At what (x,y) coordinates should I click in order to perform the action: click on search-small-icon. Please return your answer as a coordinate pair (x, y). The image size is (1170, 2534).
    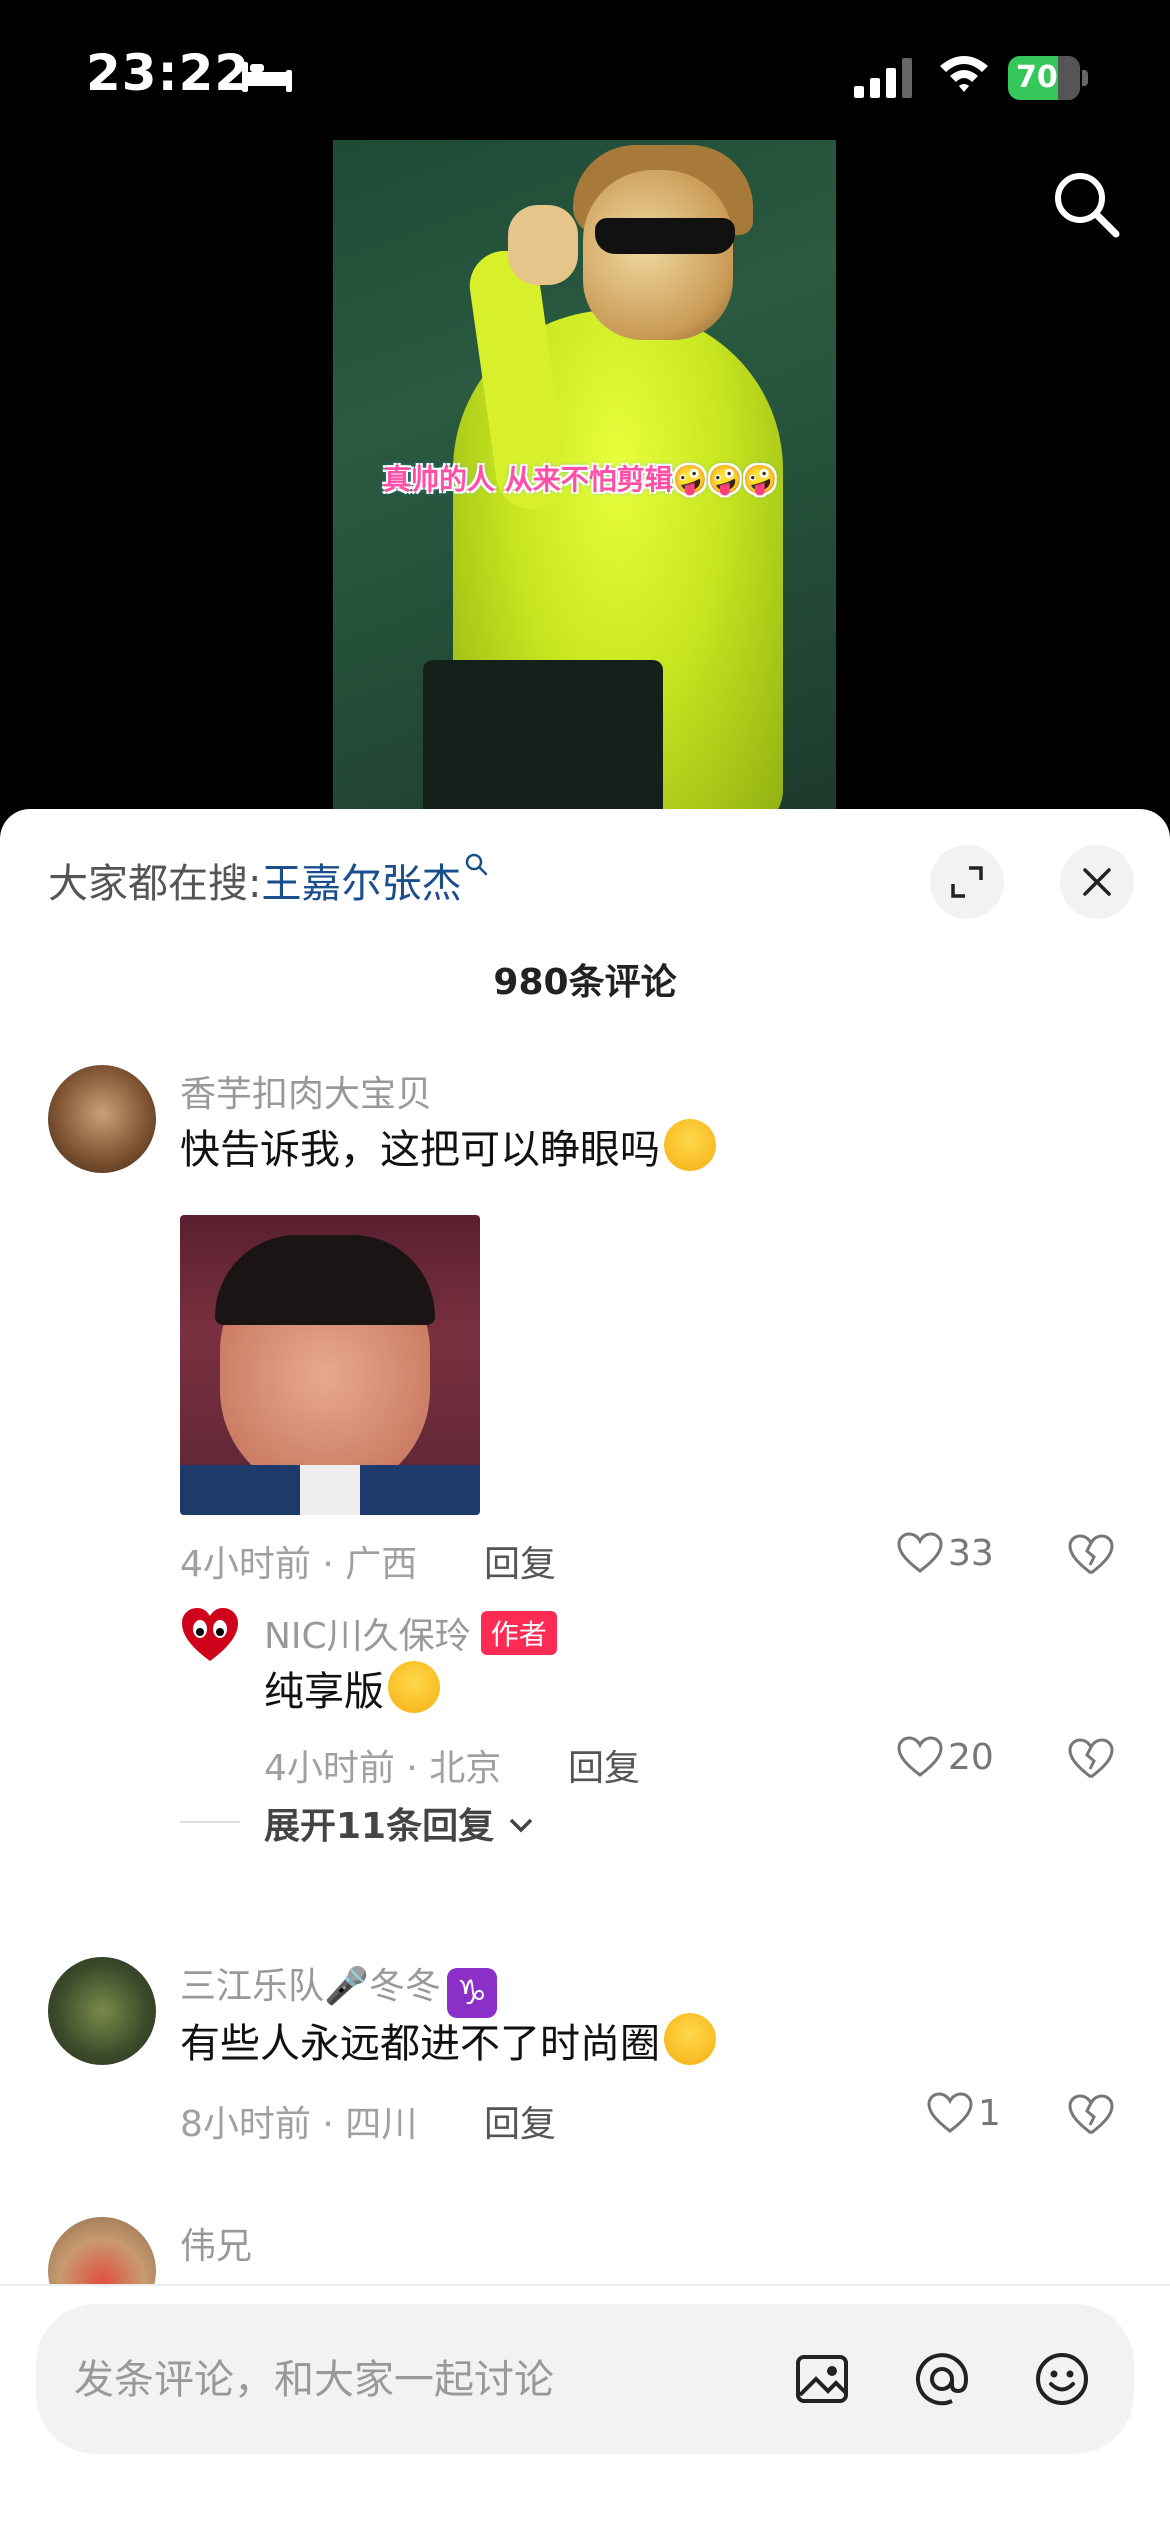
    Looking at the image, I should click on (477, 864).